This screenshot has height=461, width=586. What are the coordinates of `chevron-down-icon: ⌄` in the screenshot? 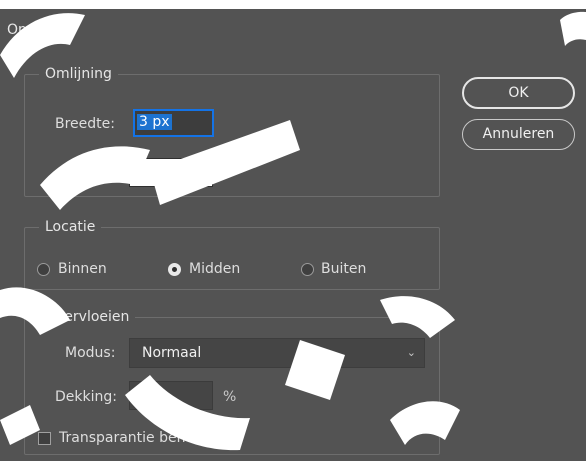 It's located at (411, 352).